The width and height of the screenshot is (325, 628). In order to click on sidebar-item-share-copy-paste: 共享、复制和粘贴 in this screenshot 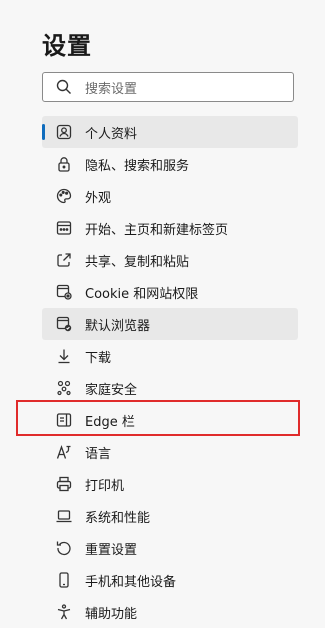, I will do `click(170, 260)`.